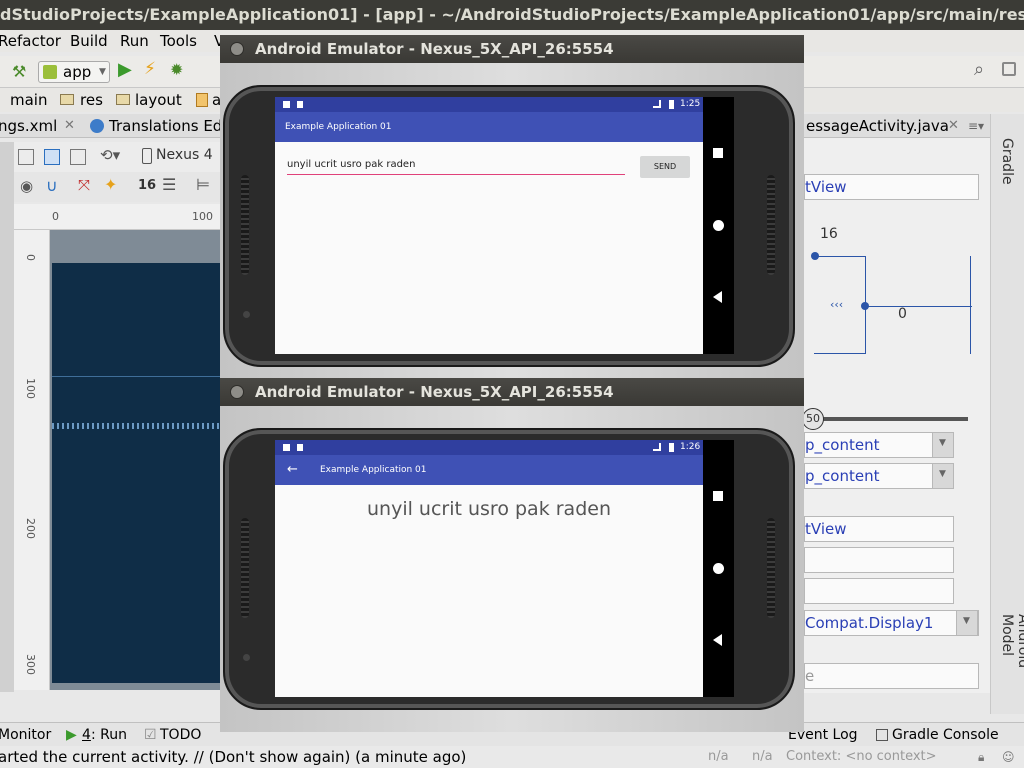  Describe the element at coordinates (147, 156) in the screenshot. I see `phone-icon` at that location.